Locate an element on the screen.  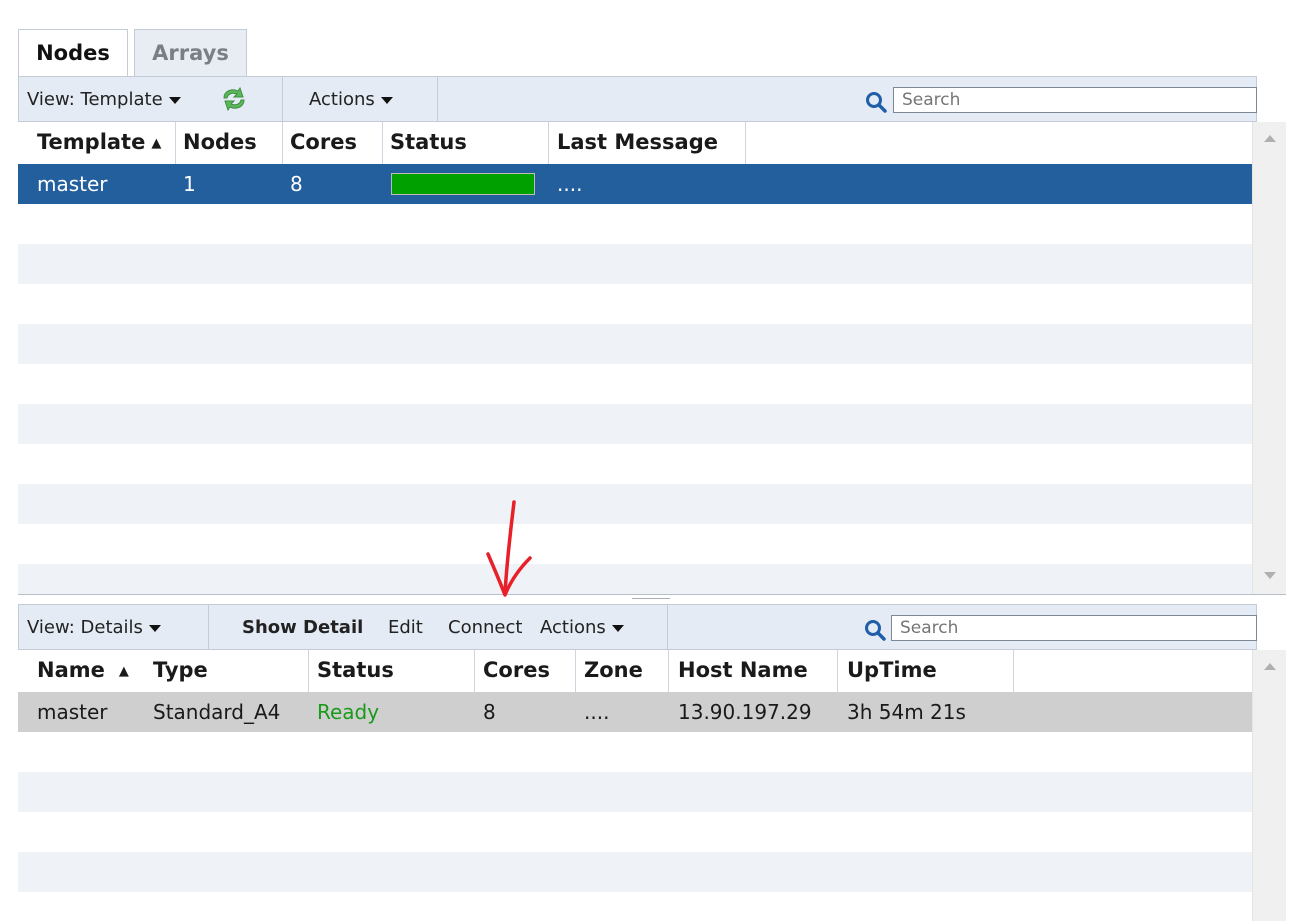
actions-dropdown: Actions is located at coordinates (351, 99).